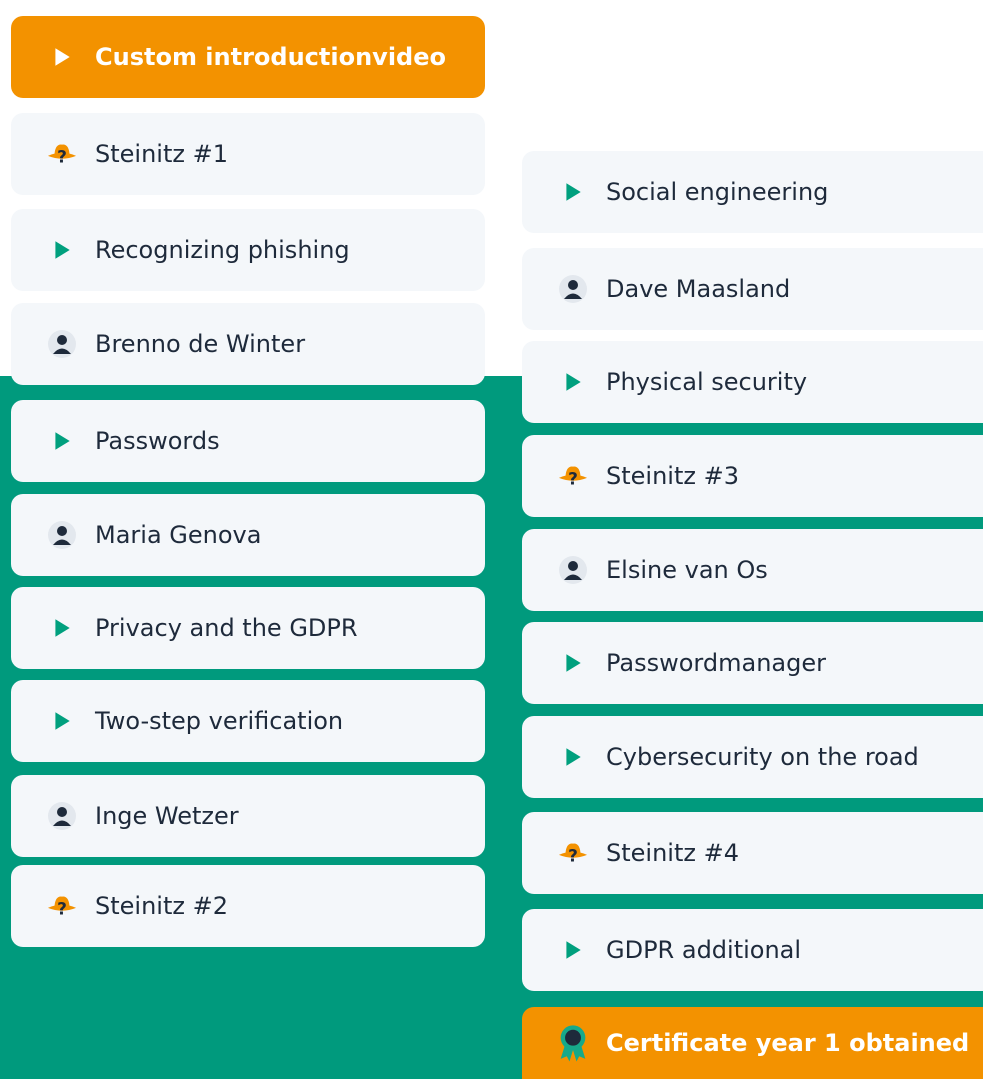 The height and width of the screenshot is (1079, 983). I want to click on lesson-social-engineering: Social engineering, so click(752, 192).